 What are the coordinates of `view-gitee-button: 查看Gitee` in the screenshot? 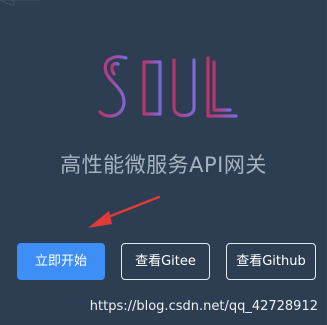 It's located at (165, 261).